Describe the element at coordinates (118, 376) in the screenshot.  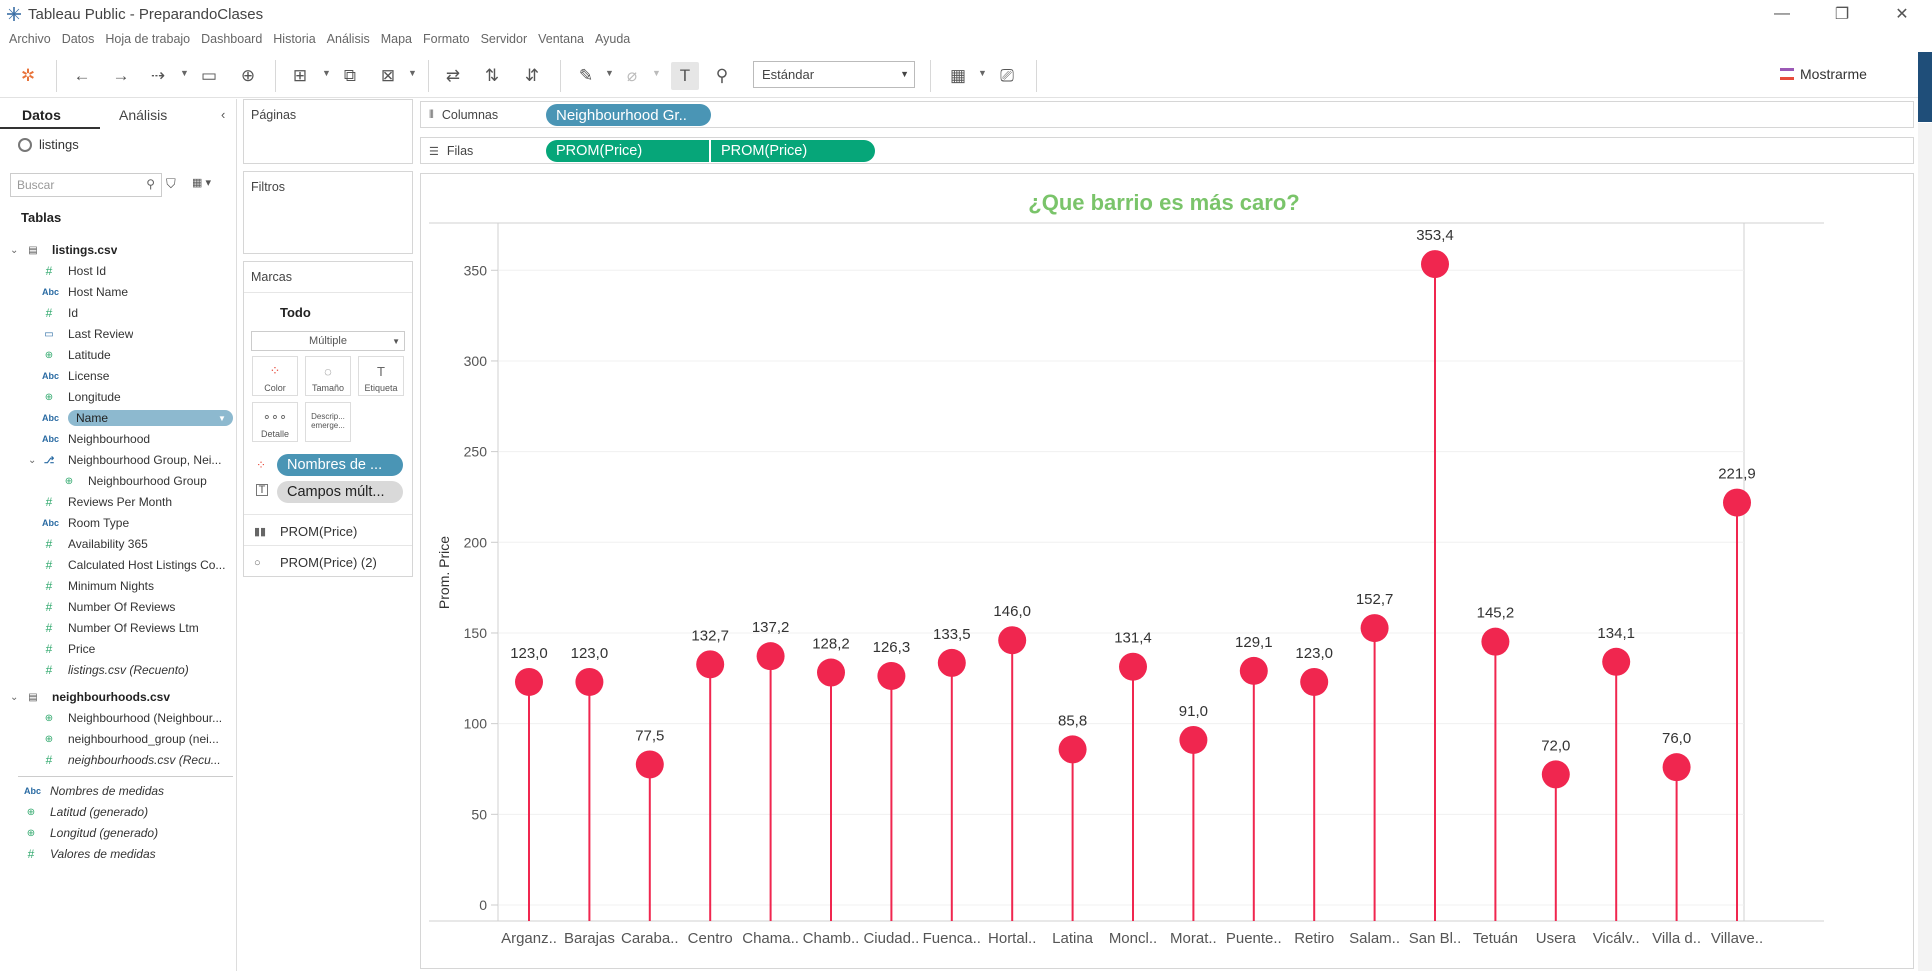
I see `field-item: Abc License` at that location.